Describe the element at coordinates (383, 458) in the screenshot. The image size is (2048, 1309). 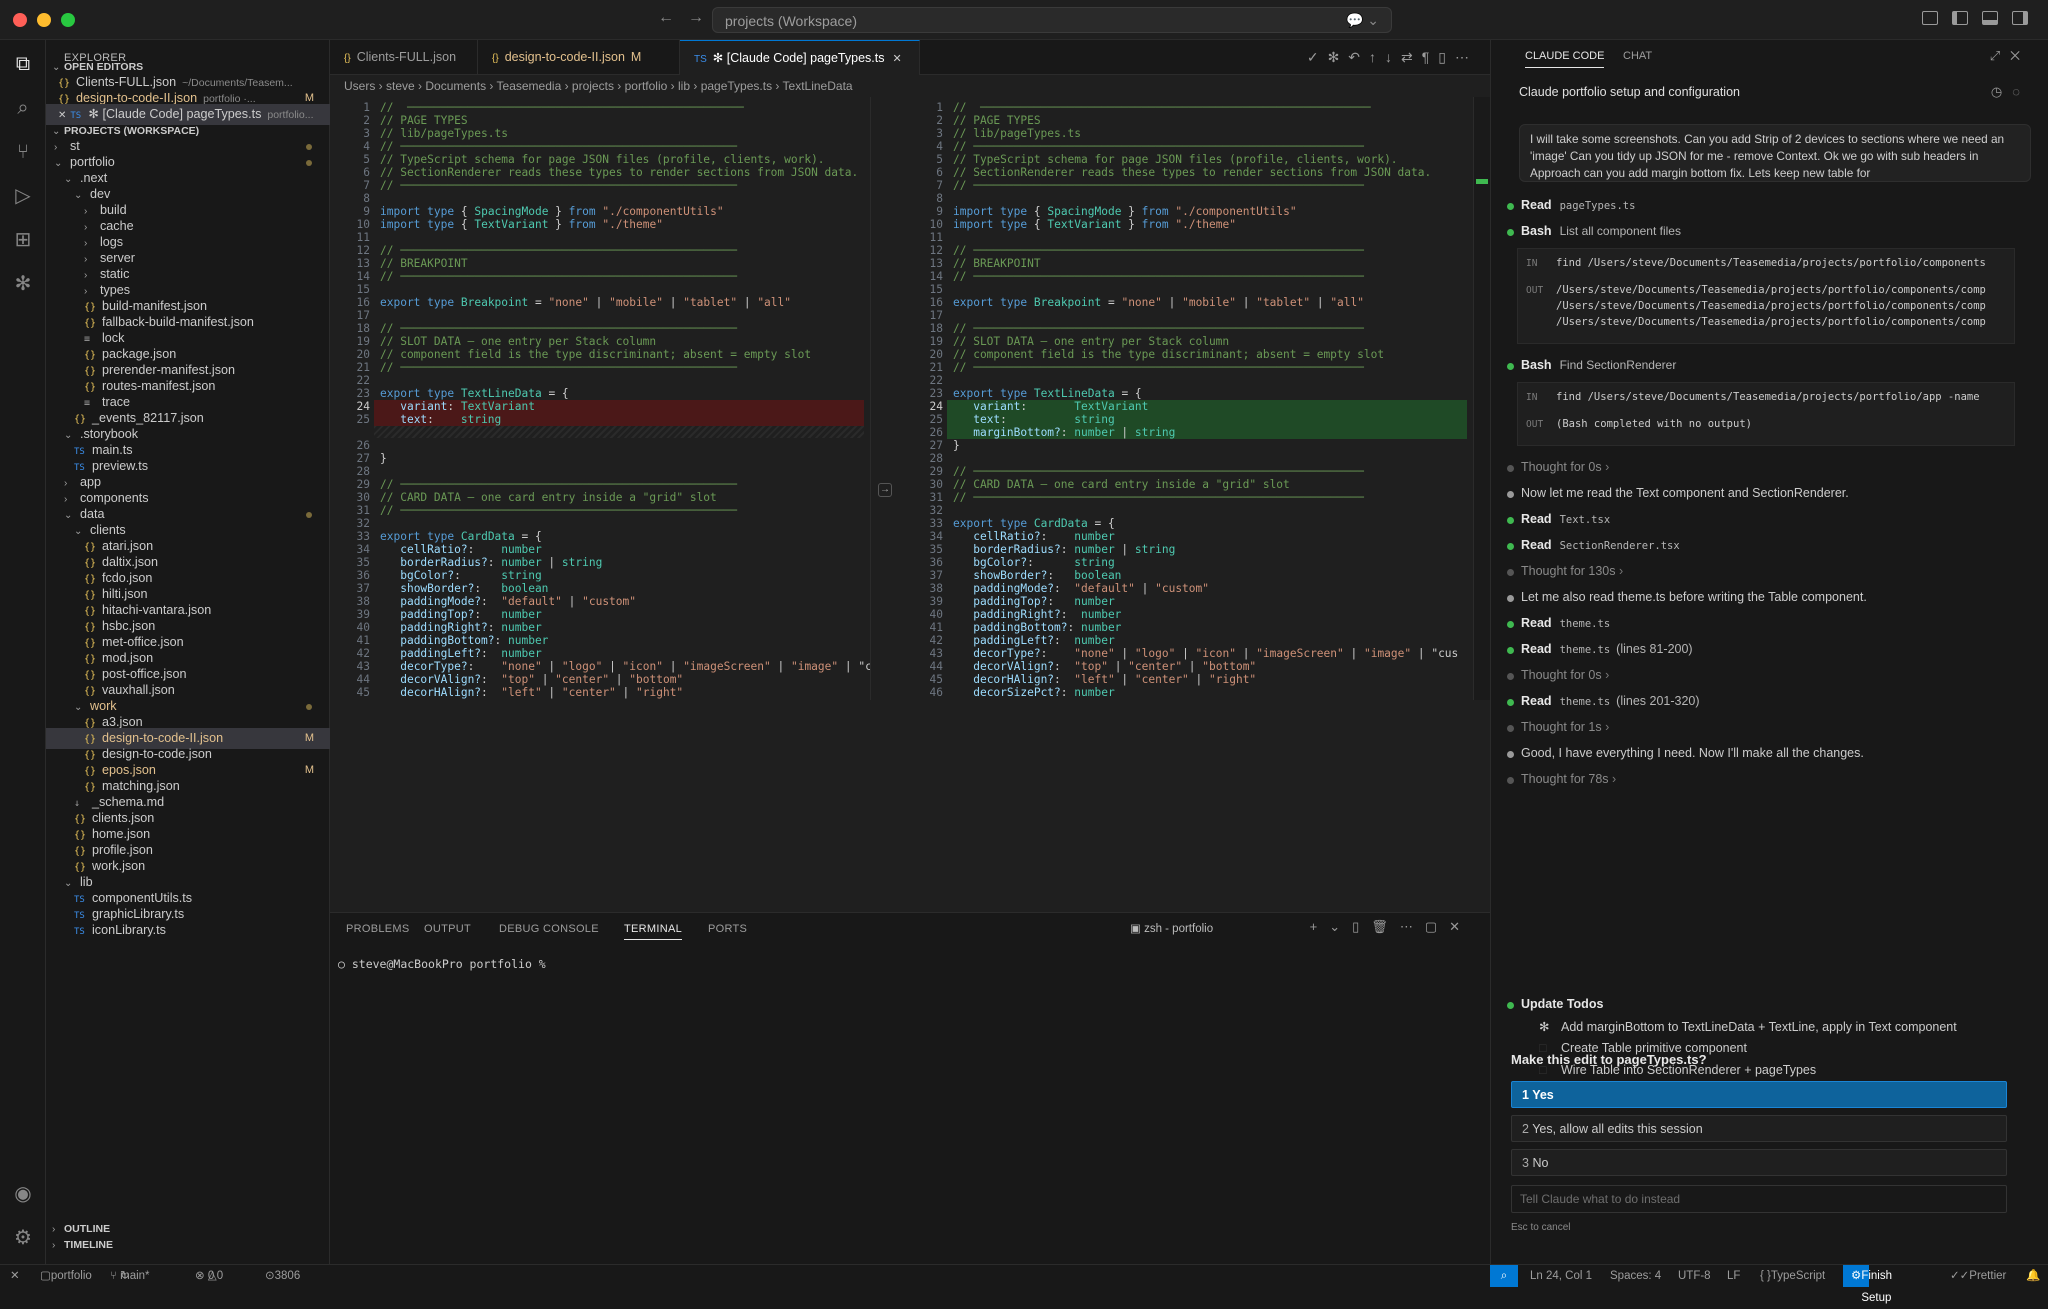
I see `code-line: }` at that location.